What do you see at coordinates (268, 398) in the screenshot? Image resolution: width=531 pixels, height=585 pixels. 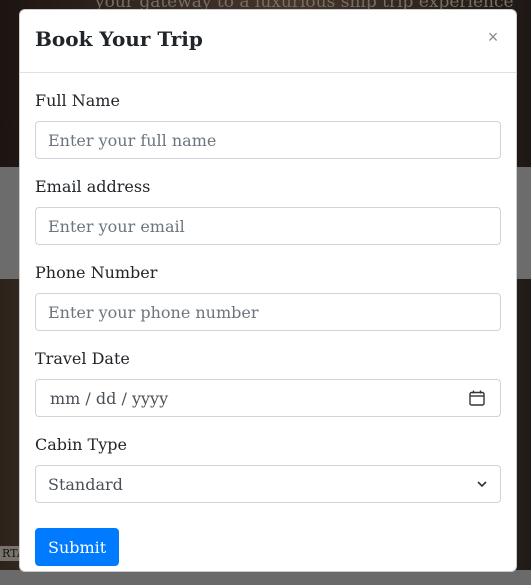 I see `travel-date-input: mm / dd / yyyy` at bounding box center [268, 398].